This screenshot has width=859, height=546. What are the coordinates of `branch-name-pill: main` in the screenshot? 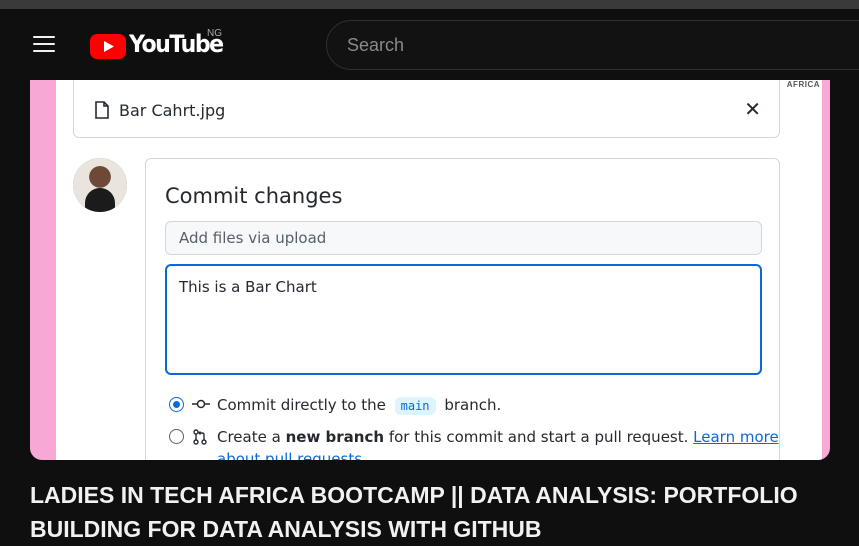 It's located at (415, 406).